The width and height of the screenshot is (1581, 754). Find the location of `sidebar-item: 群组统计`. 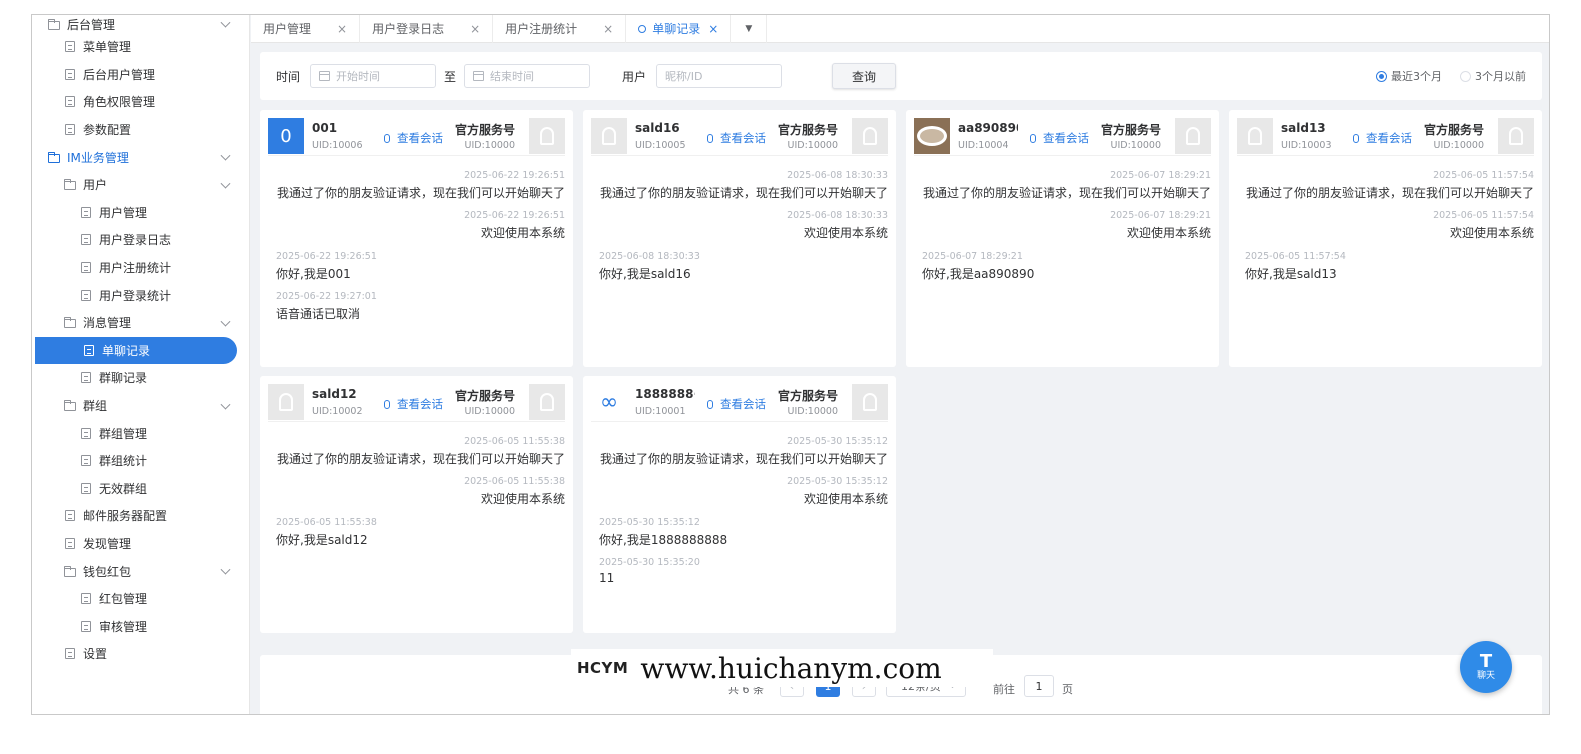

sidebar-item: 群组统计 is located at coordinates (140, 461).